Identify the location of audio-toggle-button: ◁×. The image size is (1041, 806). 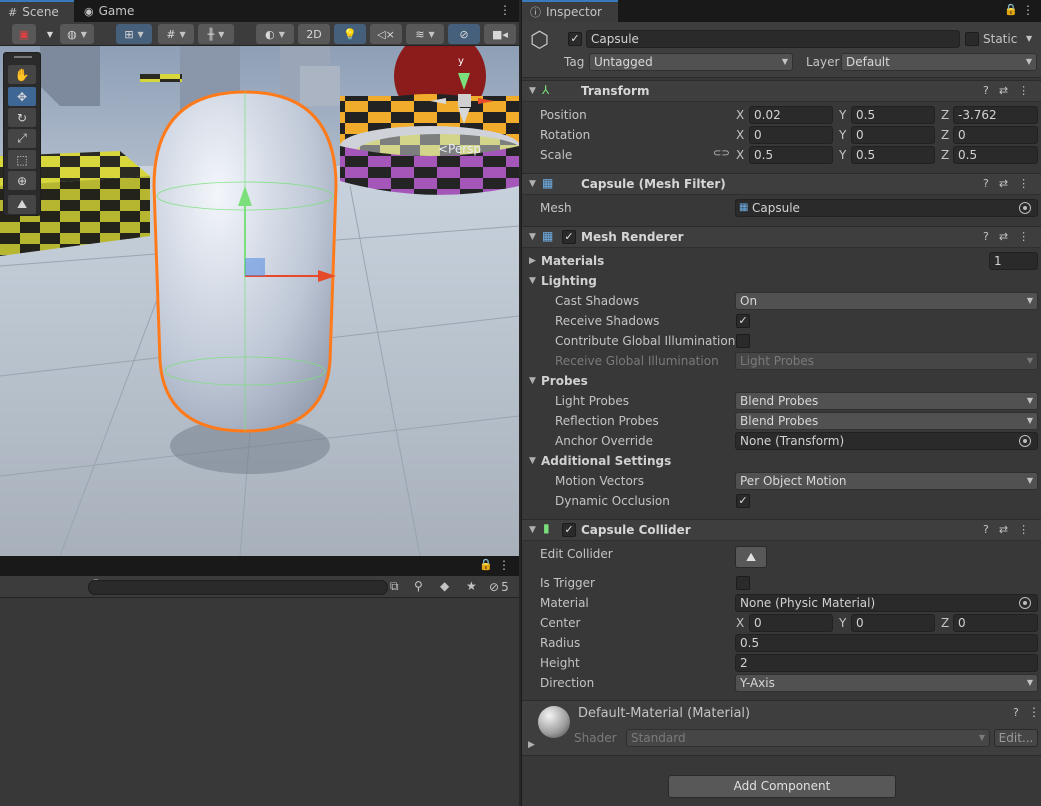
(386, 34).